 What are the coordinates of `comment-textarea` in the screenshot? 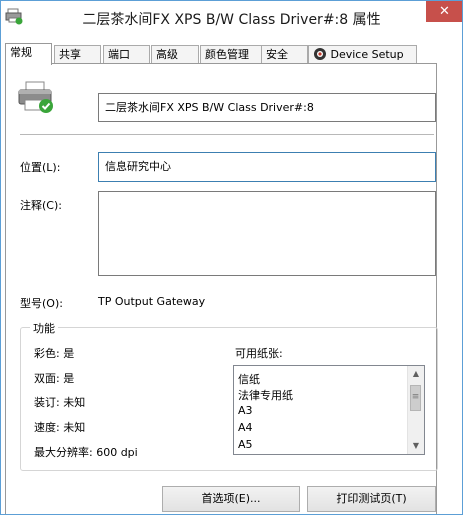 It's located at (267, 233).